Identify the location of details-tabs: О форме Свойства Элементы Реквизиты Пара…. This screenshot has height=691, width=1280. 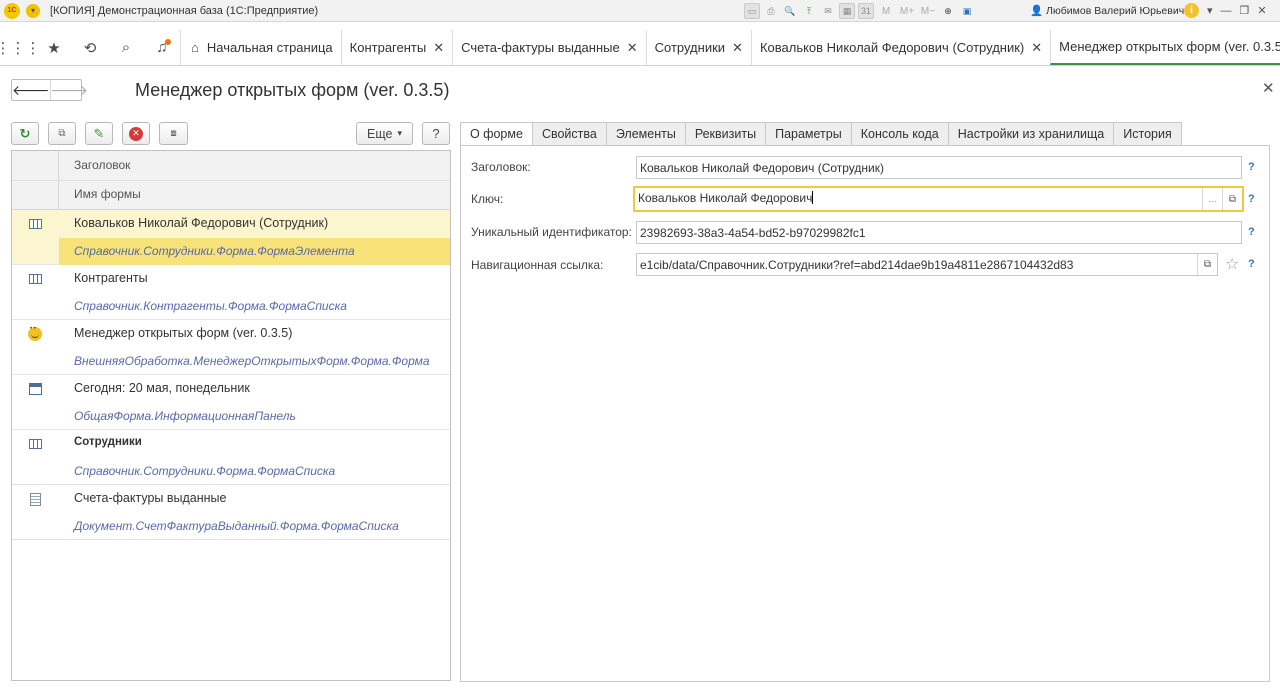
(821, 134).